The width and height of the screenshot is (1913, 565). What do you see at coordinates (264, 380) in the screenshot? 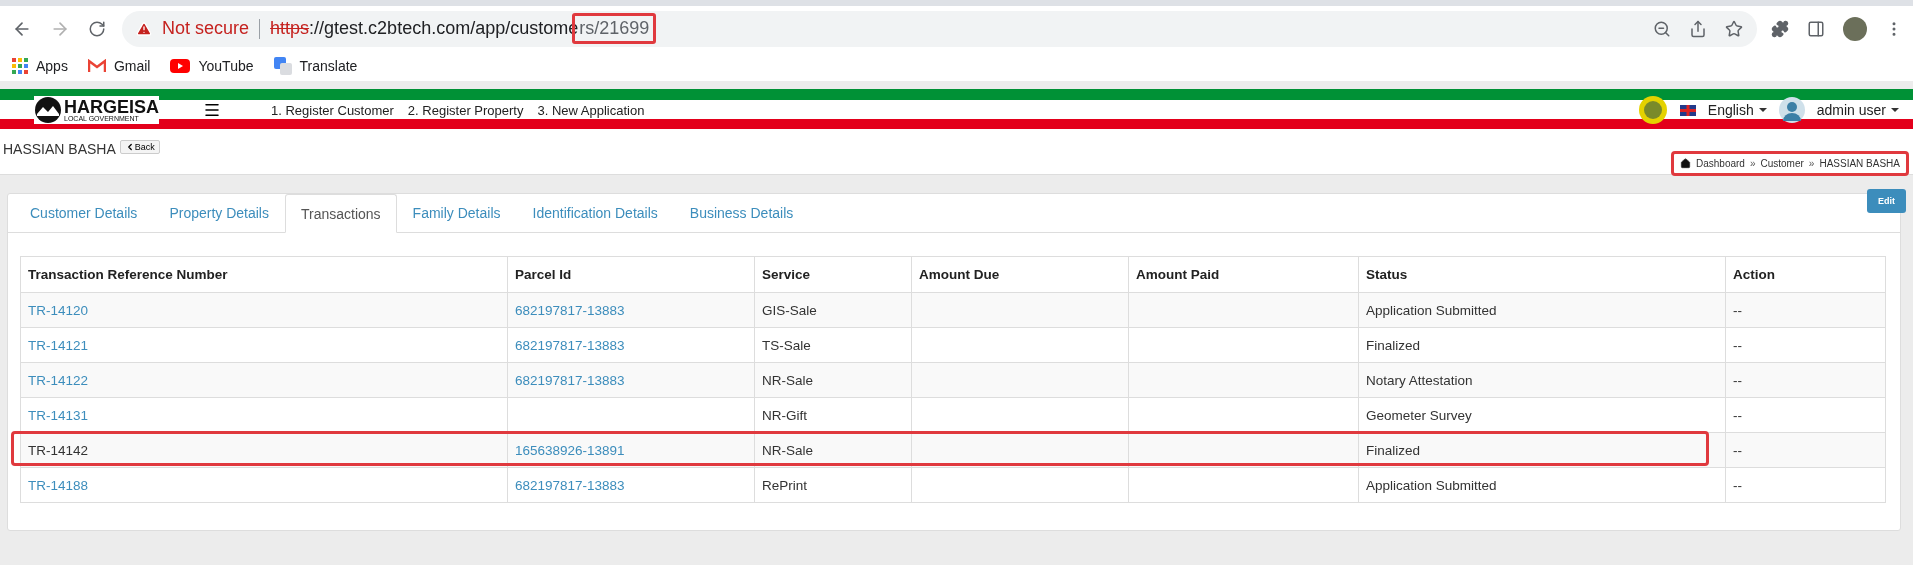
I see `reference-link: TR-14122` at bounding box center [264, 380].